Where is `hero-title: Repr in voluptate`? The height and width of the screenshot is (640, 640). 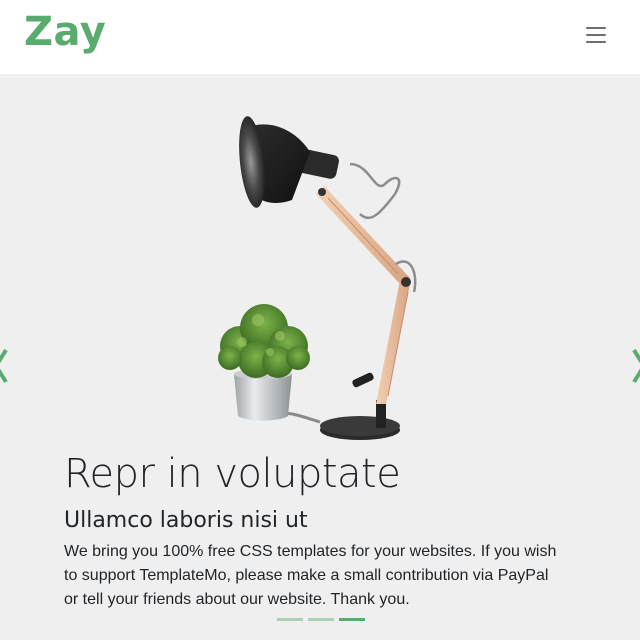
hero-title: Repr in voluptate is located at coordinates (232, 474).